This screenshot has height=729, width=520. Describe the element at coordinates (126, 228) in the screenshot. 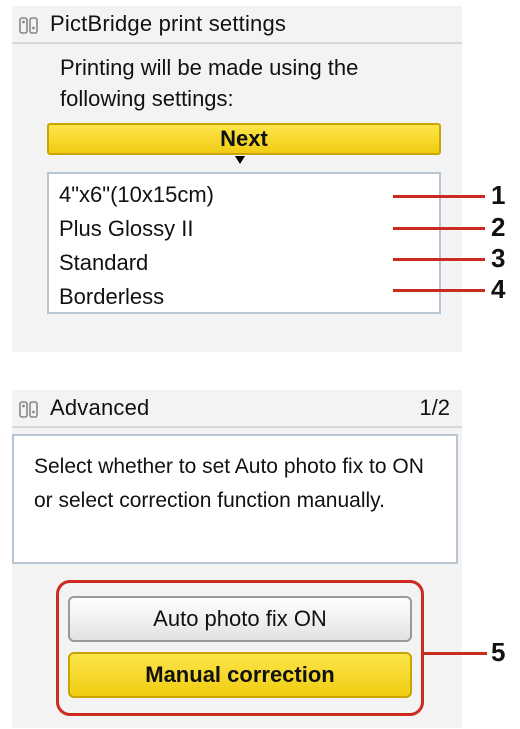

I see `setting-media-type: Plus Glossy II` at that location.